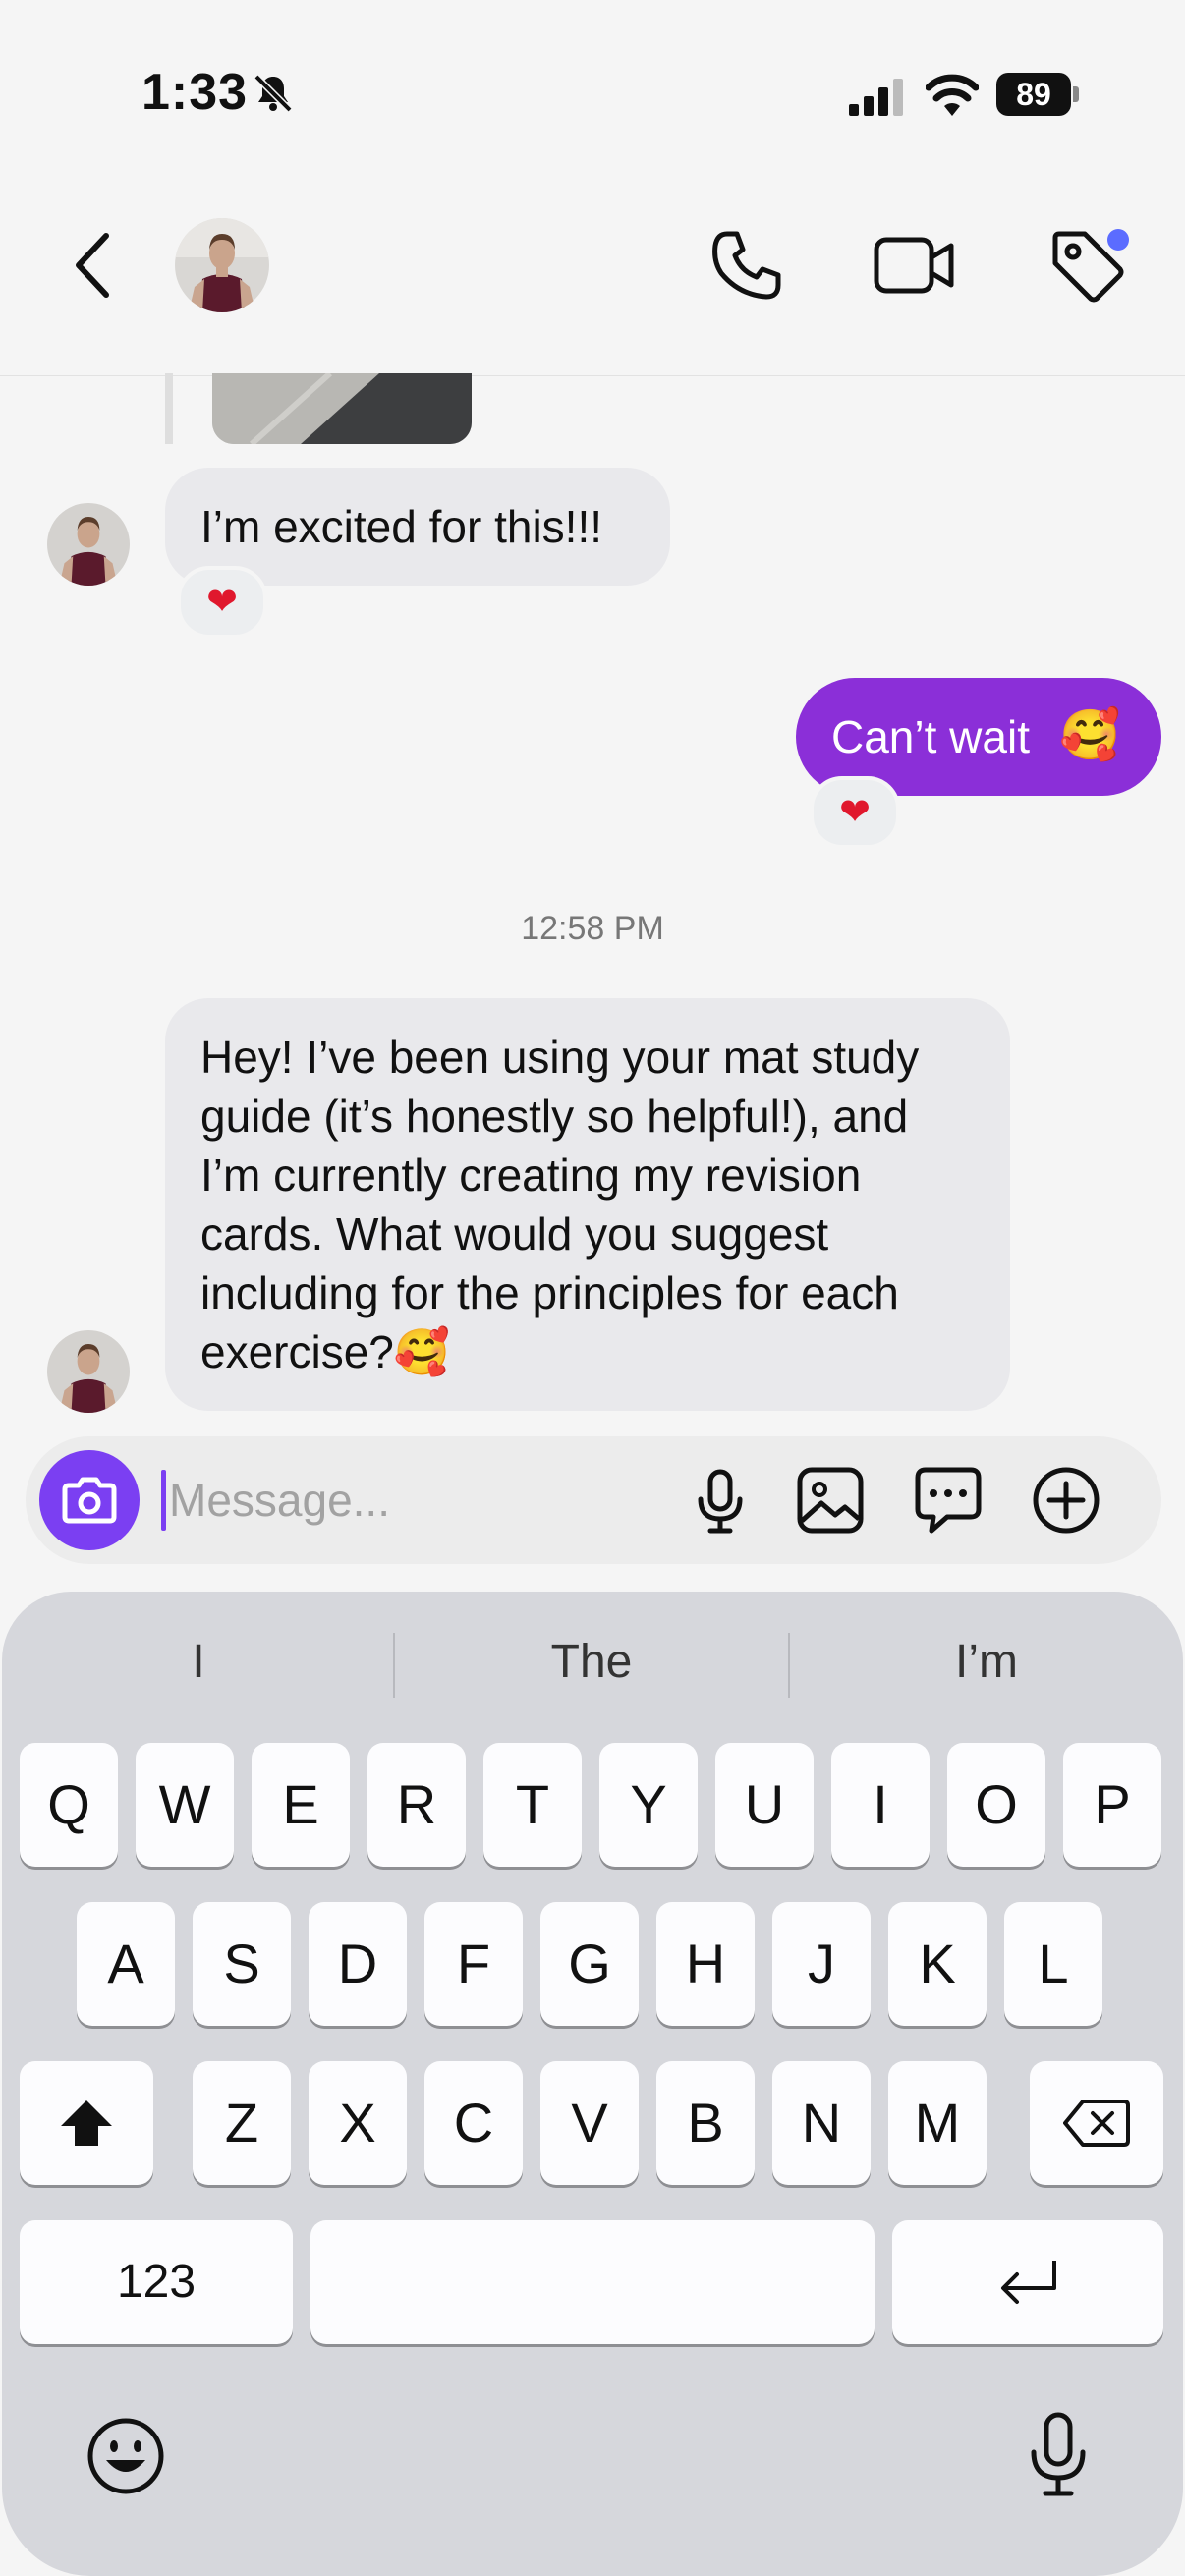  Describe the element at coordinates (706, 2123) in the screenshot. I see `key: B` at that location.